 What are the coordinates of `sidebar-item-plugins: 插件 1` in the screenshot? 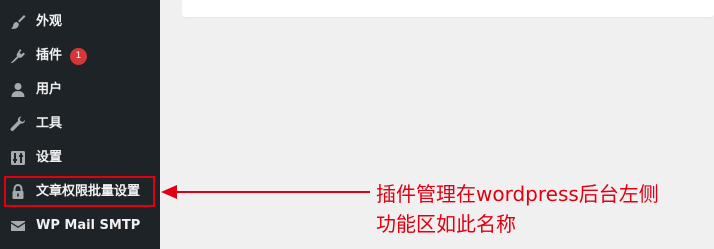 It's located at (80, 56).